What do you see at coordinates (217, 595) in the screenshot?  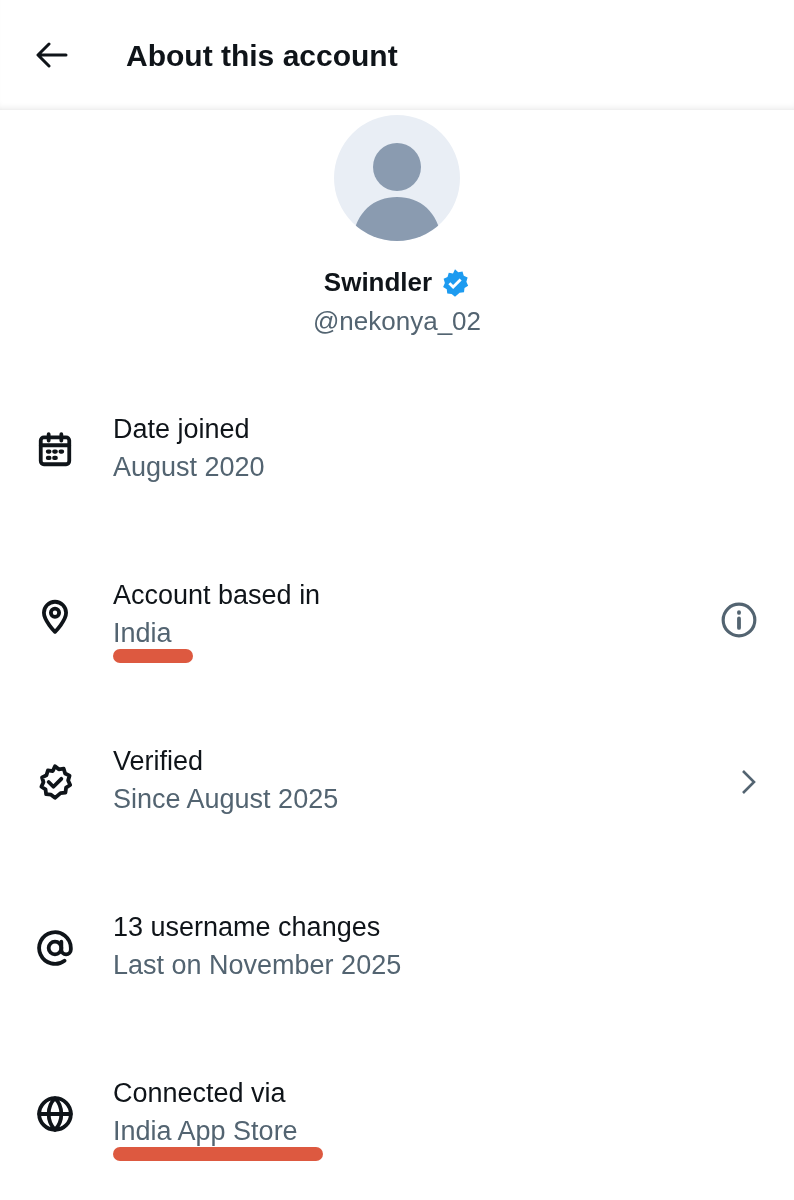 I see `row-label: Account based in` at bounding box center [217, 595].